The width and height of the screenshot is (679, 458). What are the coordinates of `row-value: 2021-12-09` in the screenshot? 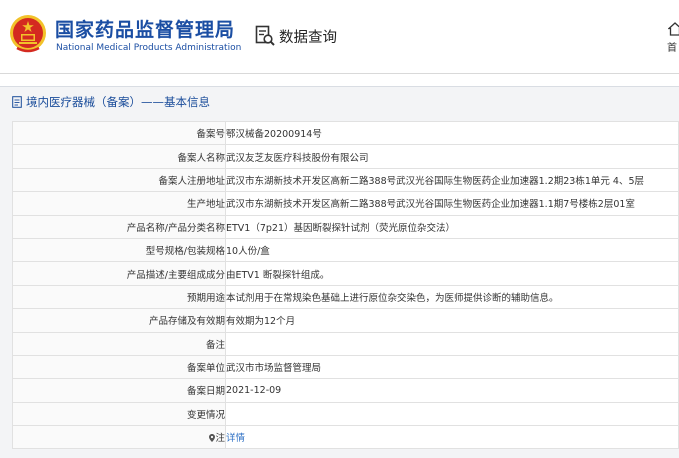 It's located at (452, 390).